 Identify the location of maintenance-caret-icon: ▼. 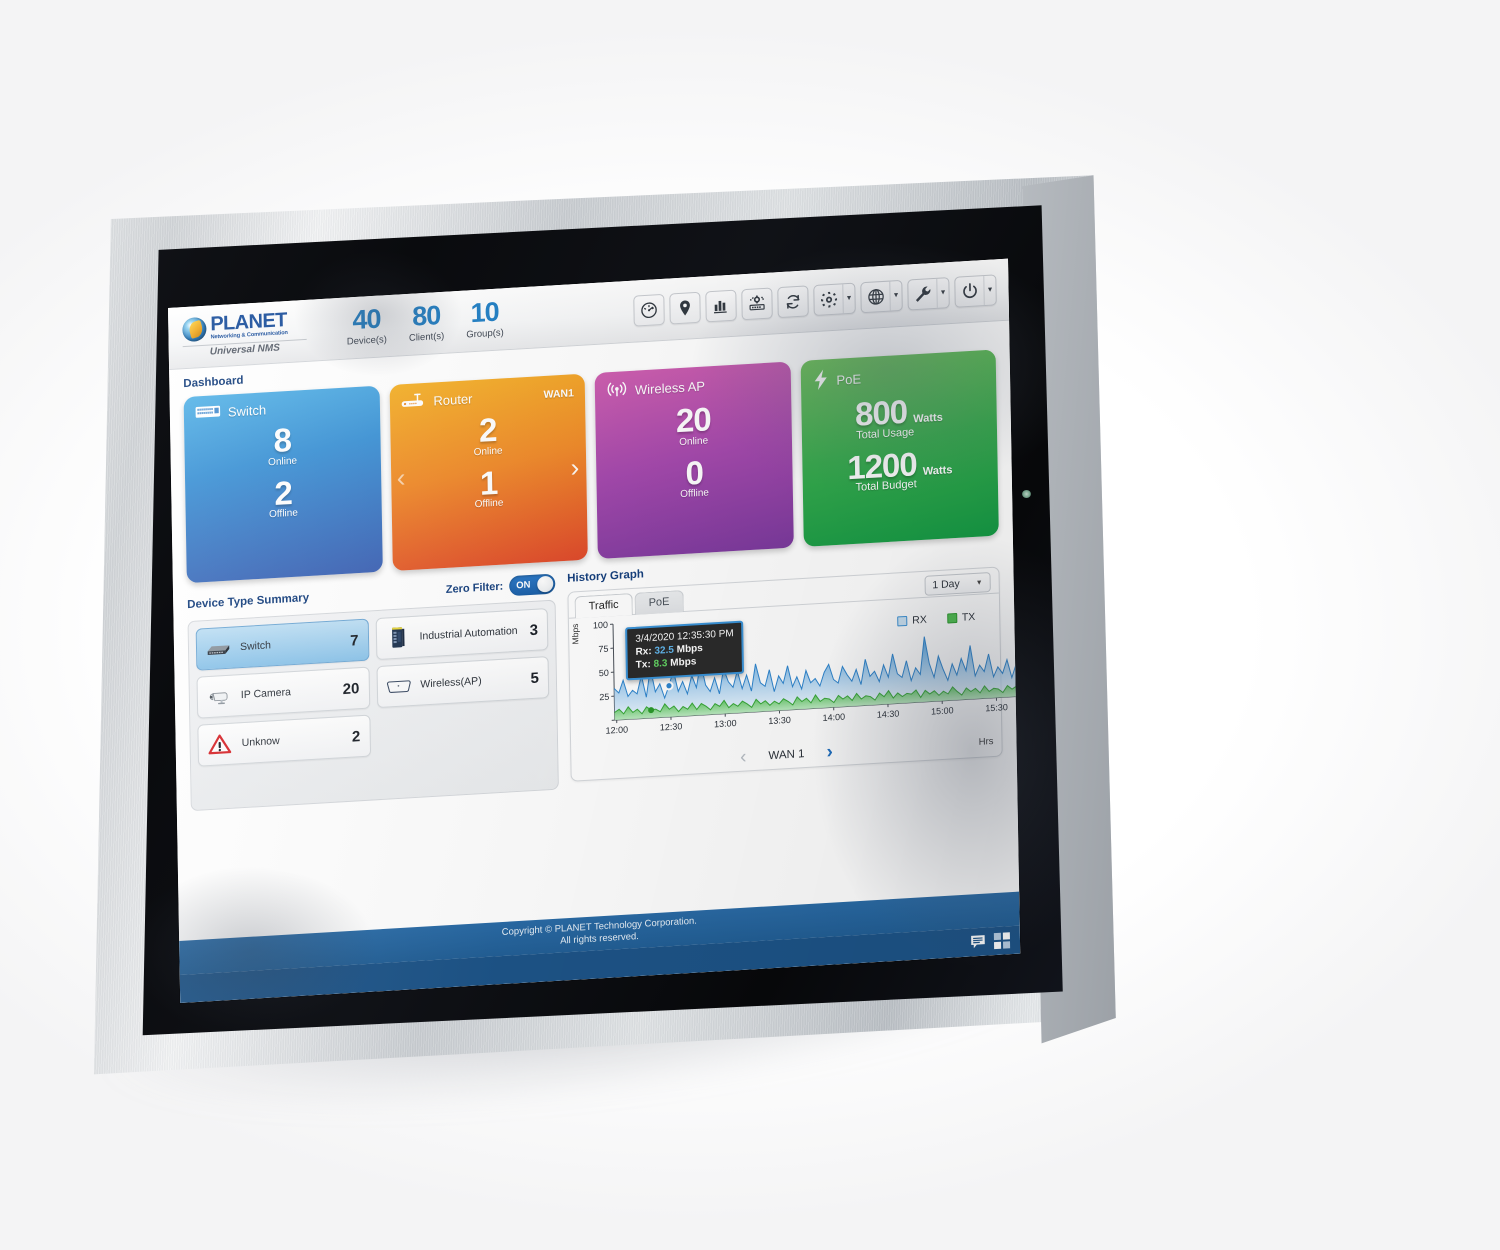
(942, 293).